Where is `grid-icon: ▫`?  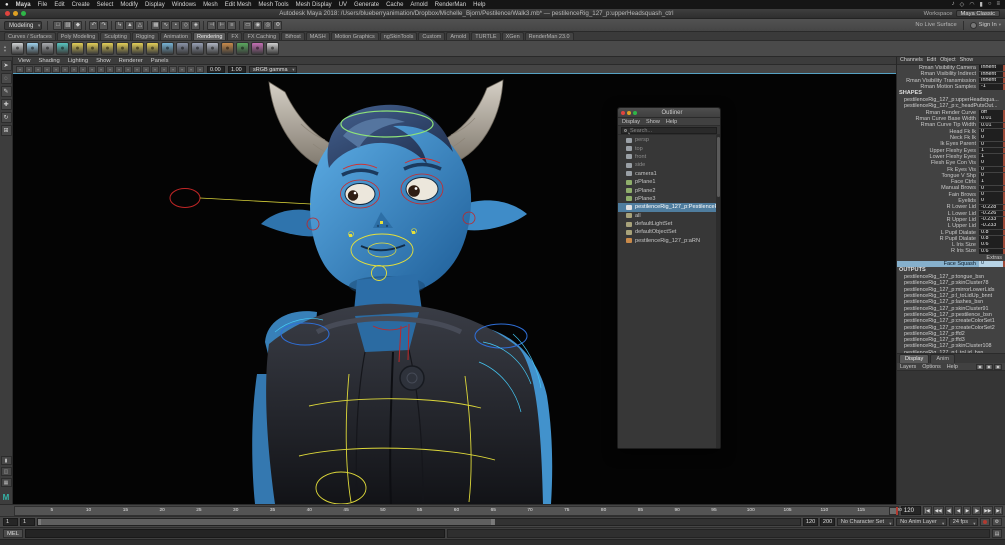
grid-icon: ▫ is located at coordinates (83, 69).